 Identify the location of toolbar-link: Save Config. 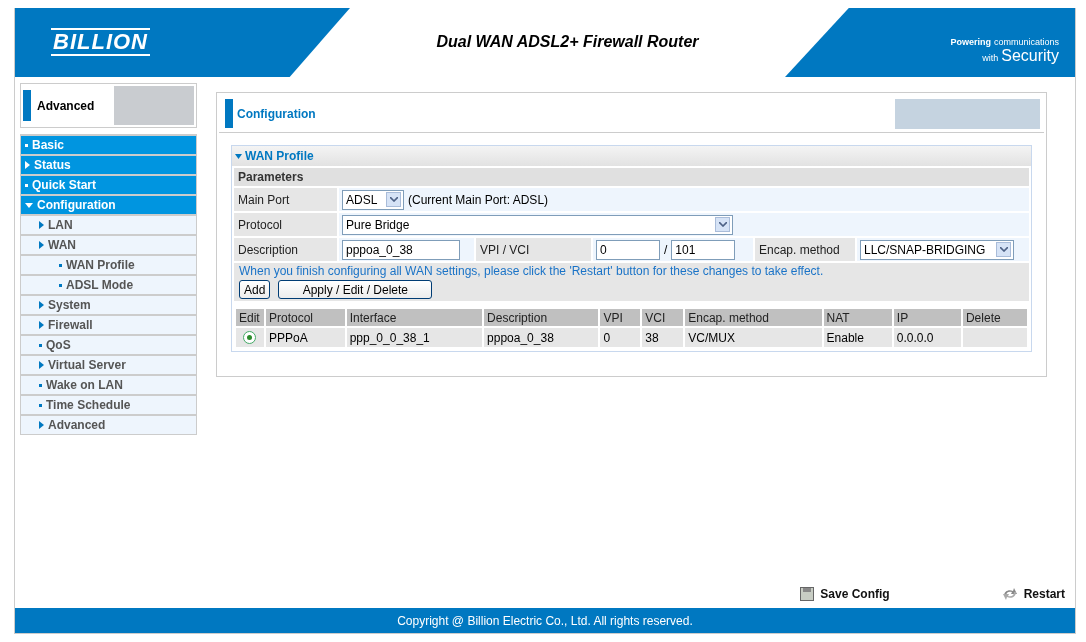
(845, 593).